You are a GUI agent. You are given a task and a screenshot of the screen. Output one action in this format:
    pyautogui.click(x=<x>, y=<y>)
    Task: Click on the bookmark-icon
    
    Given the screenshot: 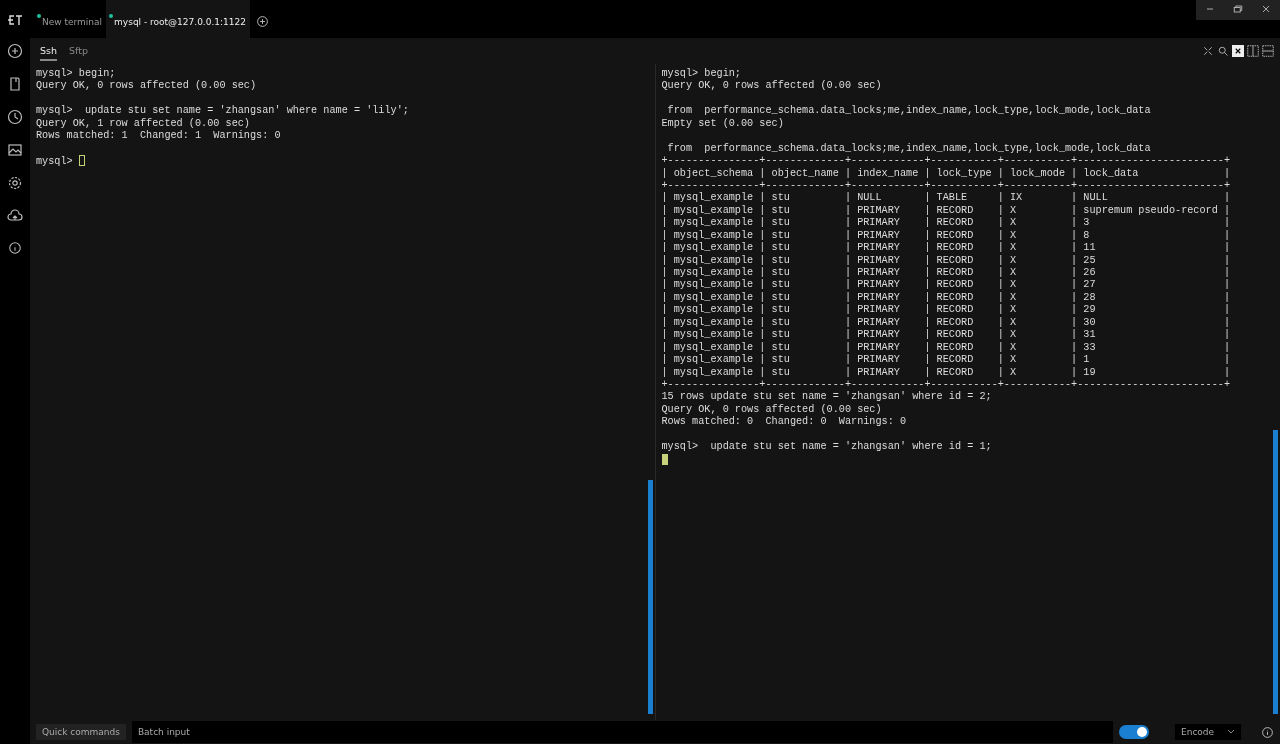 What is the action you would take?
    pyautogui.click(x=15, y=84)
    